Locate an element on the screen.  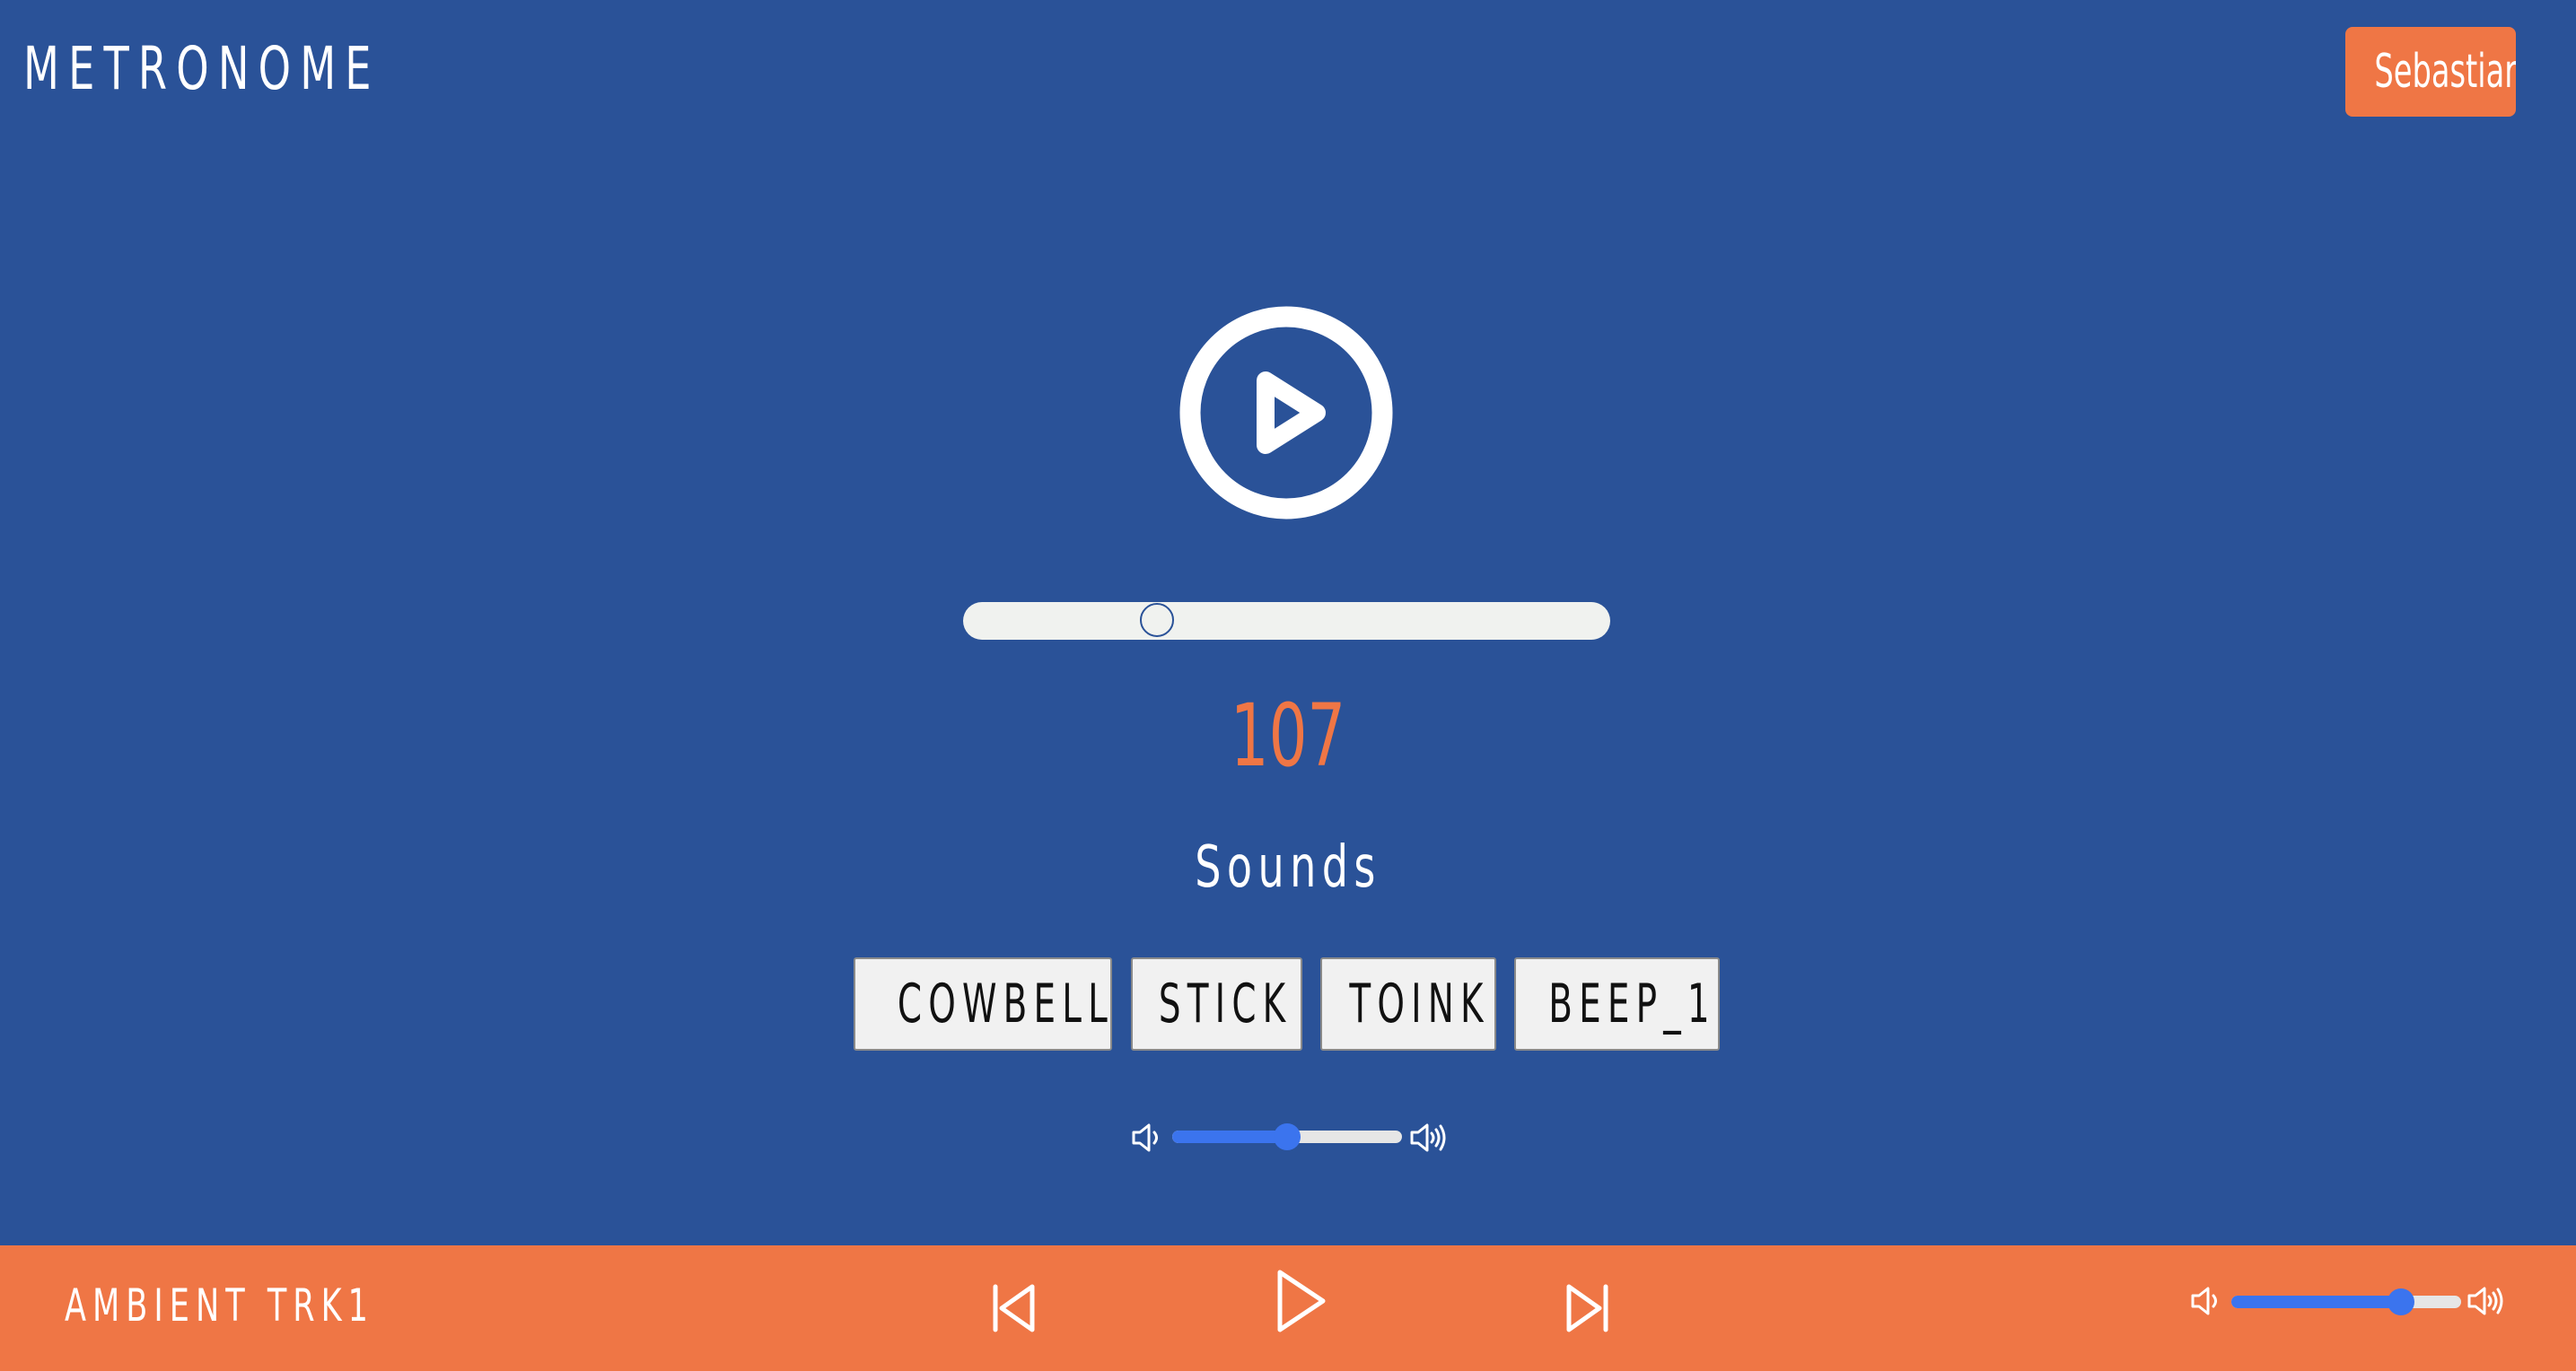
track-name: AMBIENT TRK1 is located at coordinates (220, 1305).